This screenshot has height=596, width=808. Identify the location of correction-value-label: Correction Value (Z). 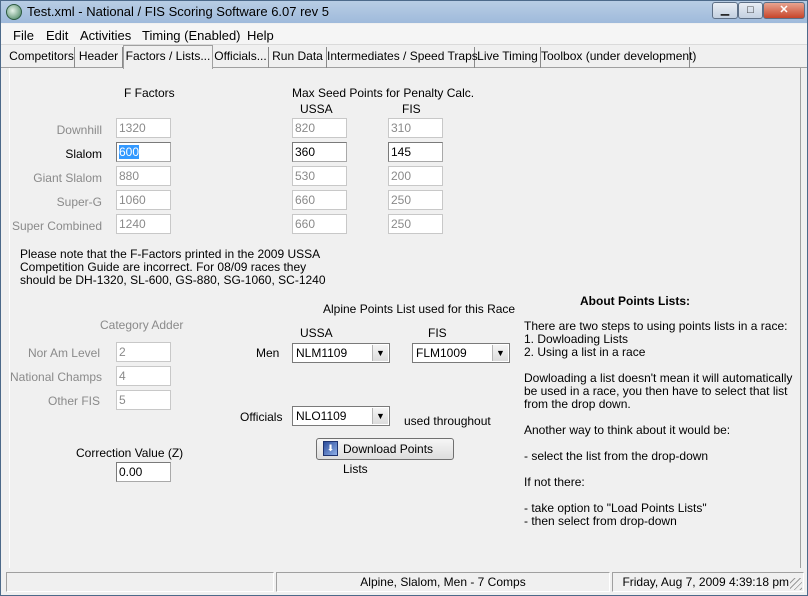
(130, 453).